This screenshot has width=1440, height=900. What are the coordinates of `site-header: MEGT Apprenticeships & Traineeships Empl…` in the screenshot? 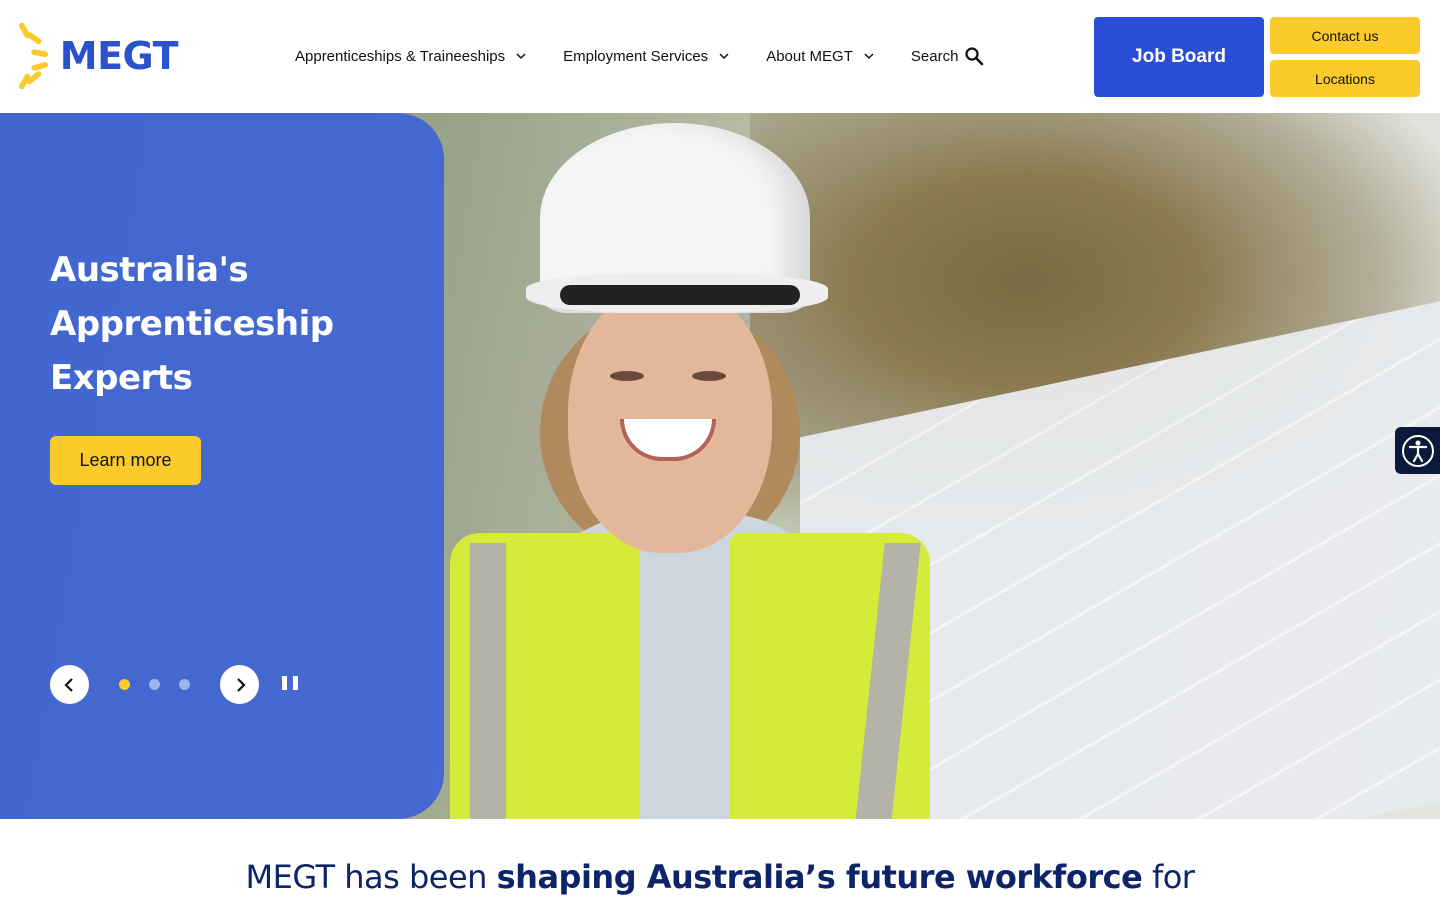 It's located at (720, 56).